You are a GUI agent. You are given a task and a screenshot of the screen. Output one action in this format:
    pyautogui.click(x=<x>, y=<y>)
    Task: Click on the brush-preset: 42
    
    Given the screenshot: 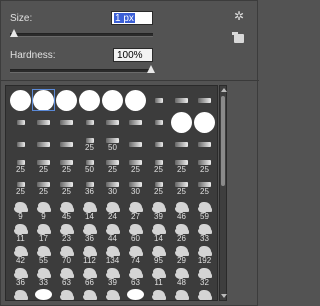 What is the action you would take?
    pyautogui.click(x=20, y=254)
    